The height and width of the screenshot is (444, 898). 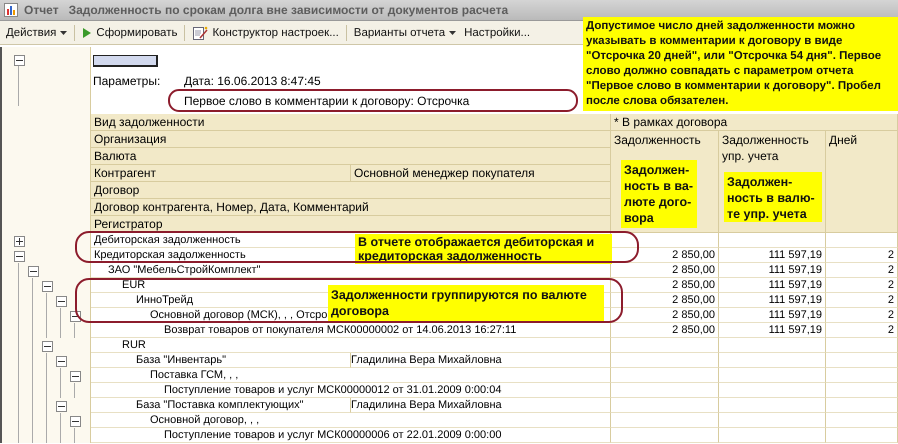 I want to click on table-cell: Возврат товаров от покупателя МСК00000002 от 14.06.2013 16:27:11, so click(x=351, y=330).